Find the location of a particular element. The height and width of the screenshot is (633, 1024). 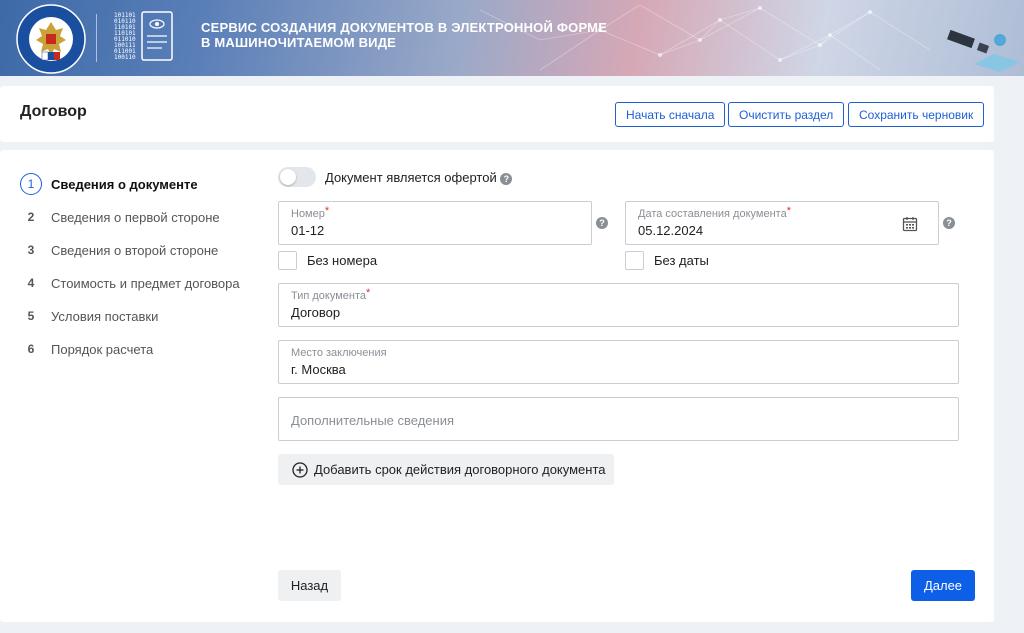

number-value: 01-12 is located at coordinates (308, 230).